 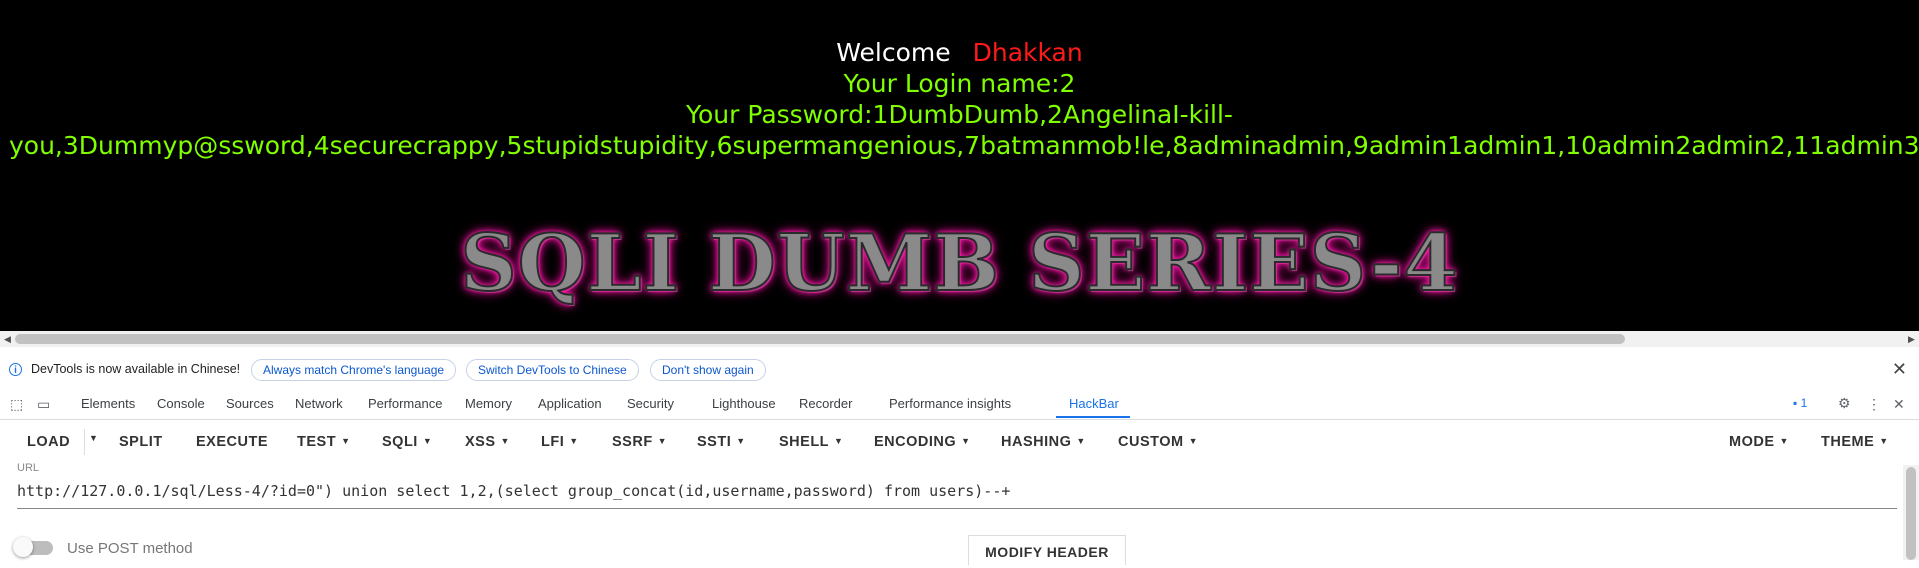 I want to click on active-tab-indicator, so click(x=1093, y=417).